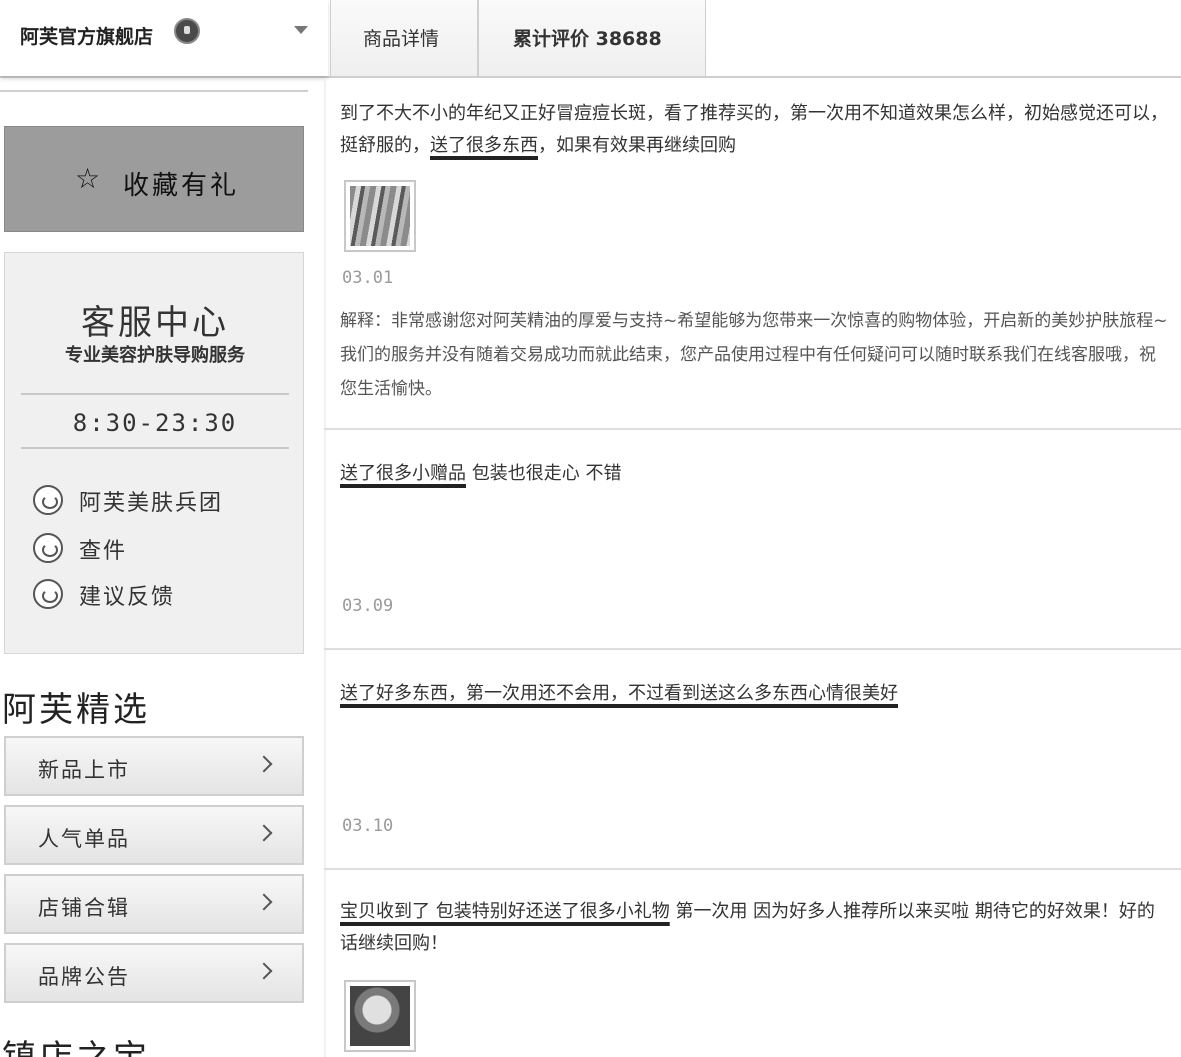  I want to click on review-date: 03.10, so click(368, 826).